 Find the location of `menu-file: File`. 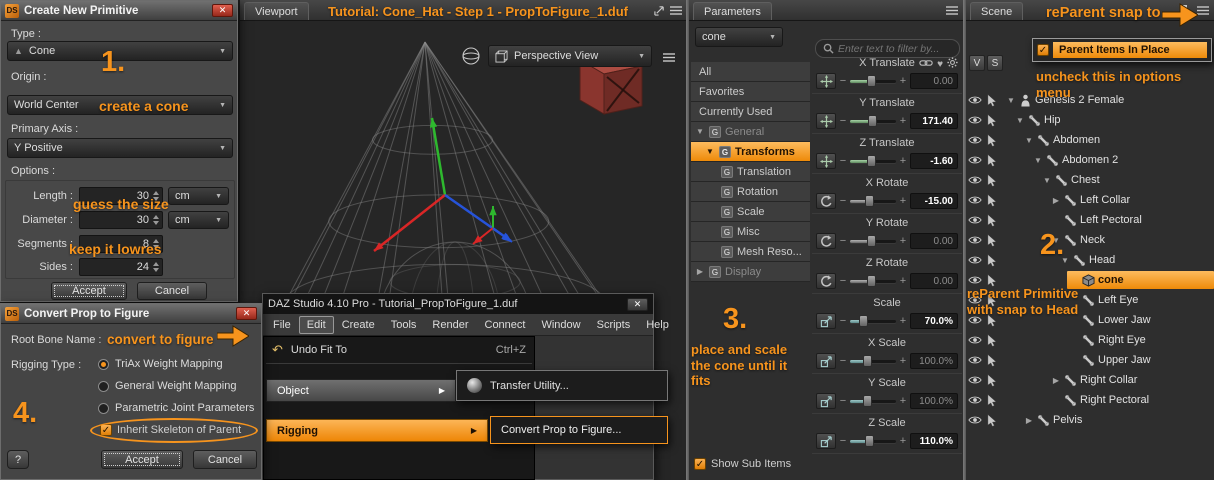

menu-file: File is located at coordinates (282, 325).